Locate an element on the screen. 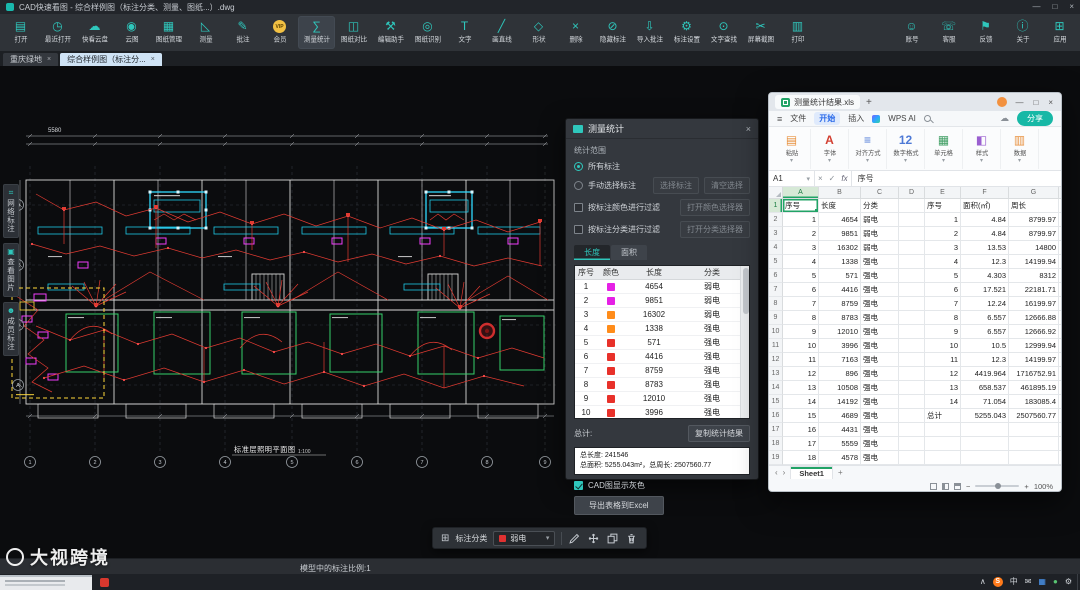 The image size is (1080, 590). col-header-H: H is located at coordinates (1060, 192).